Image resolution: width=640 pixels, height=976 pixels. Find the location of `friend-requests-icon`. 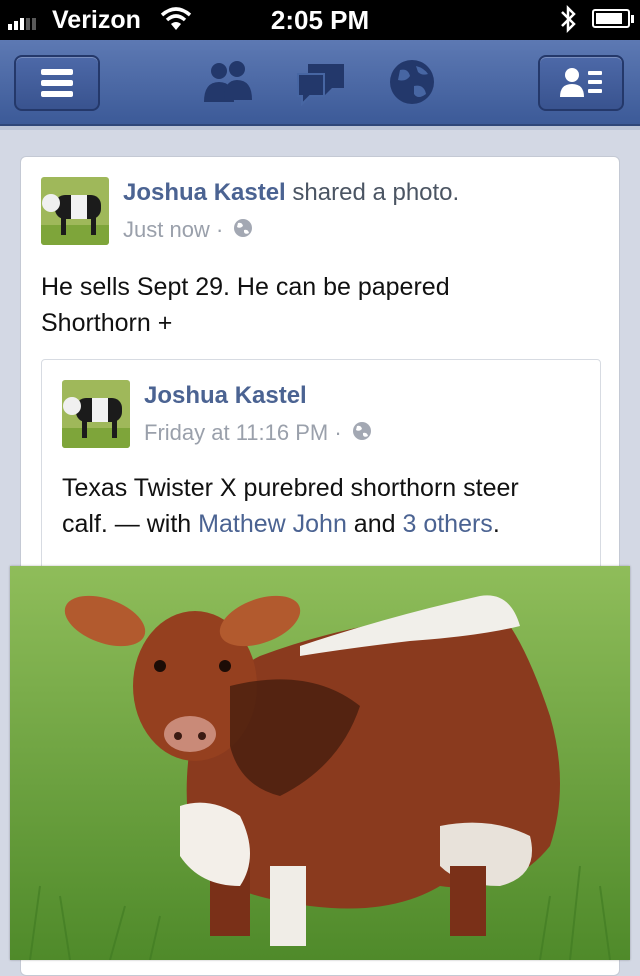

friend-requests-icon is located at coordinates (228, 84).